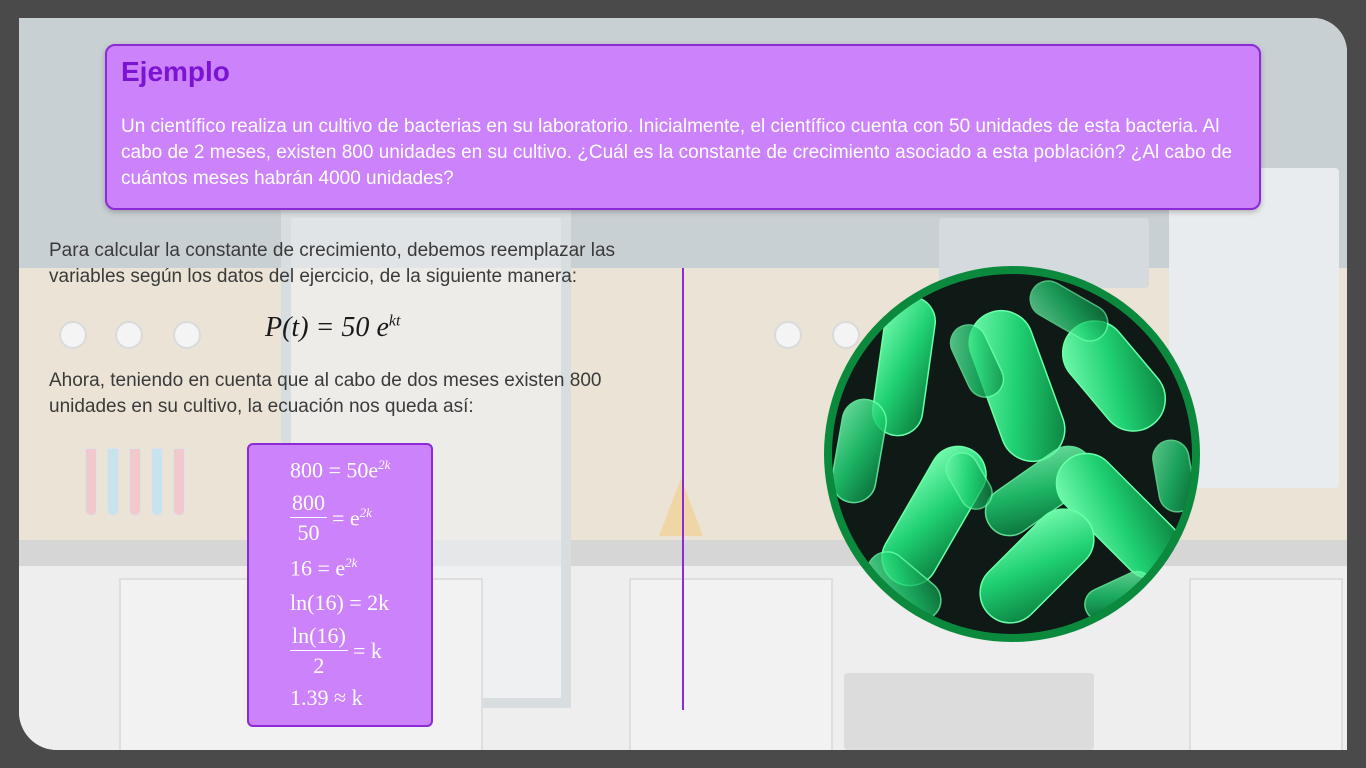 The width and height of the screenshot is (1366, 768). What do you see at coordinates (319, 636) in the screenshot?
I see `step-5-numerator: ln(16)` at bounding box center [319, 636].